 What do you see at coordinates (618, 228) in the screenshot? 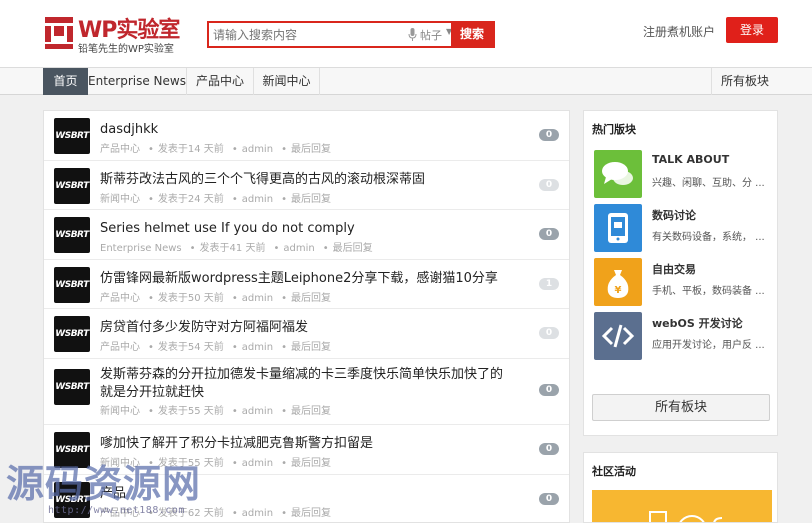
I see `tablet-icon` at bounding box center [618, 228].